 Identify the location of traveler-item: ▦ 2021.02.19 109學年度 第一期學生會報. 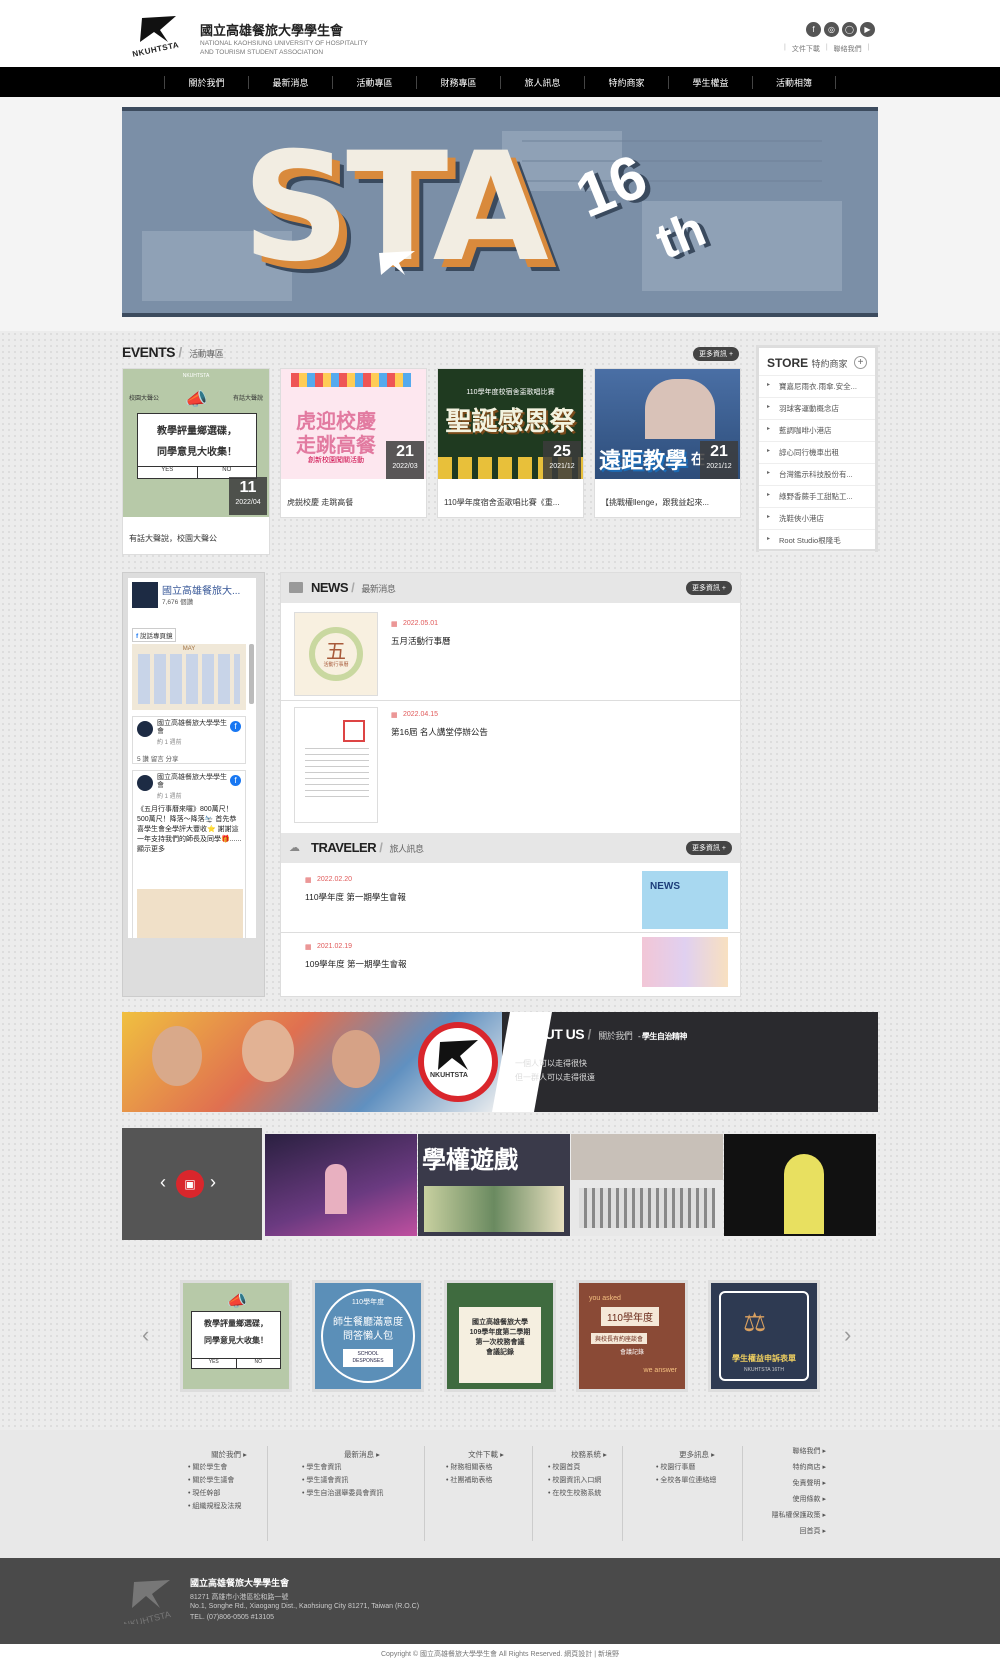
(510, 964).